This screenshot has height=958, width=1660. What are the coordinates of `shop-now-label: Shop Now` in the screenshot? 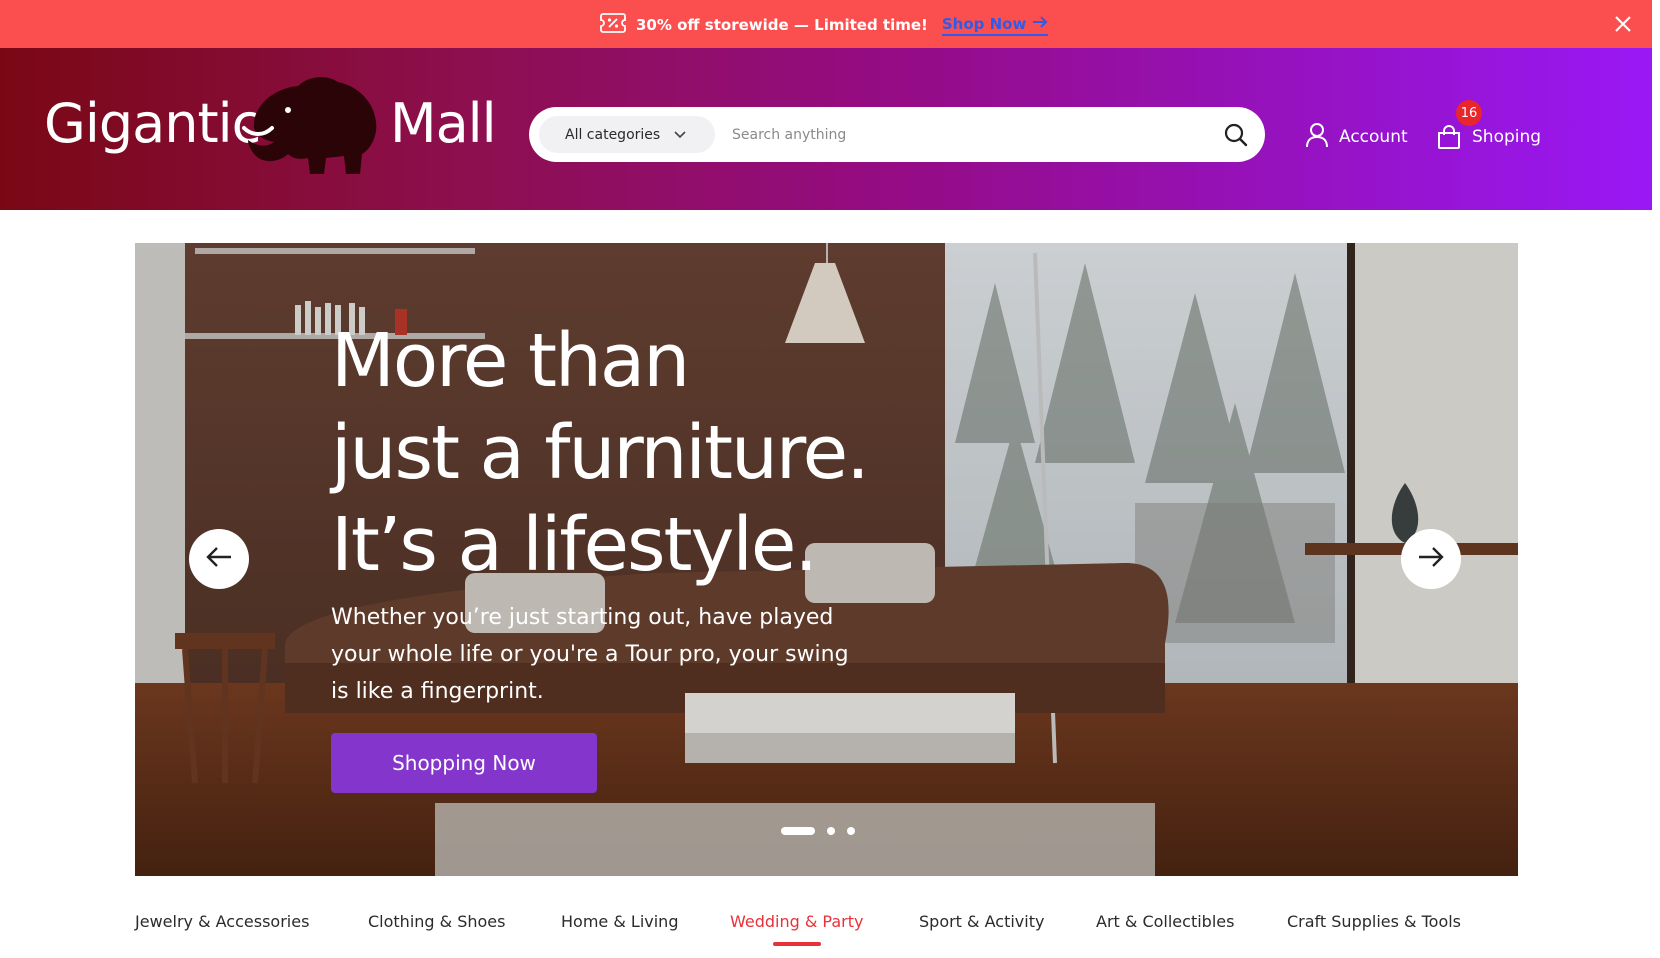 It's located at (984, 23).